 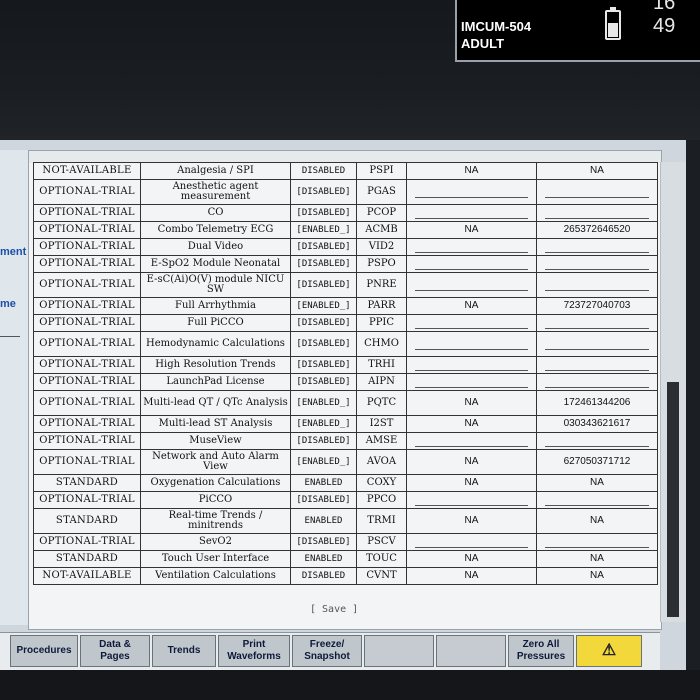 I want to click on row-status: NOT-AVAILABLE, so click(x=87, y=171).